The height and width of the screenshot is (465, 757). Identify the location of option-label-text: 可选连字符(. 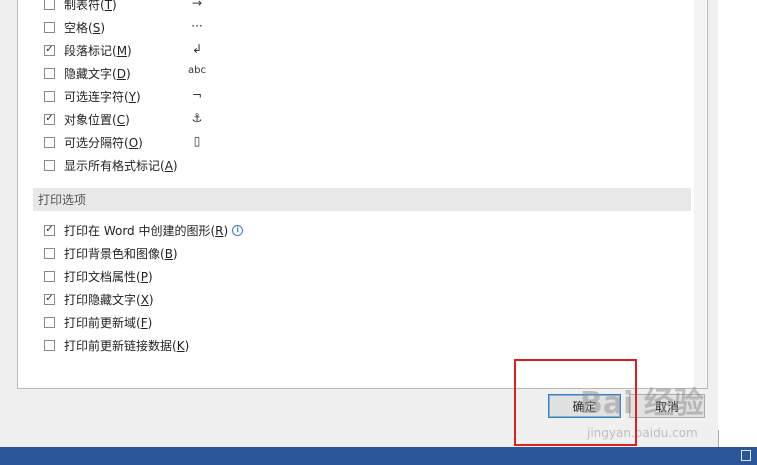
(96, 96).